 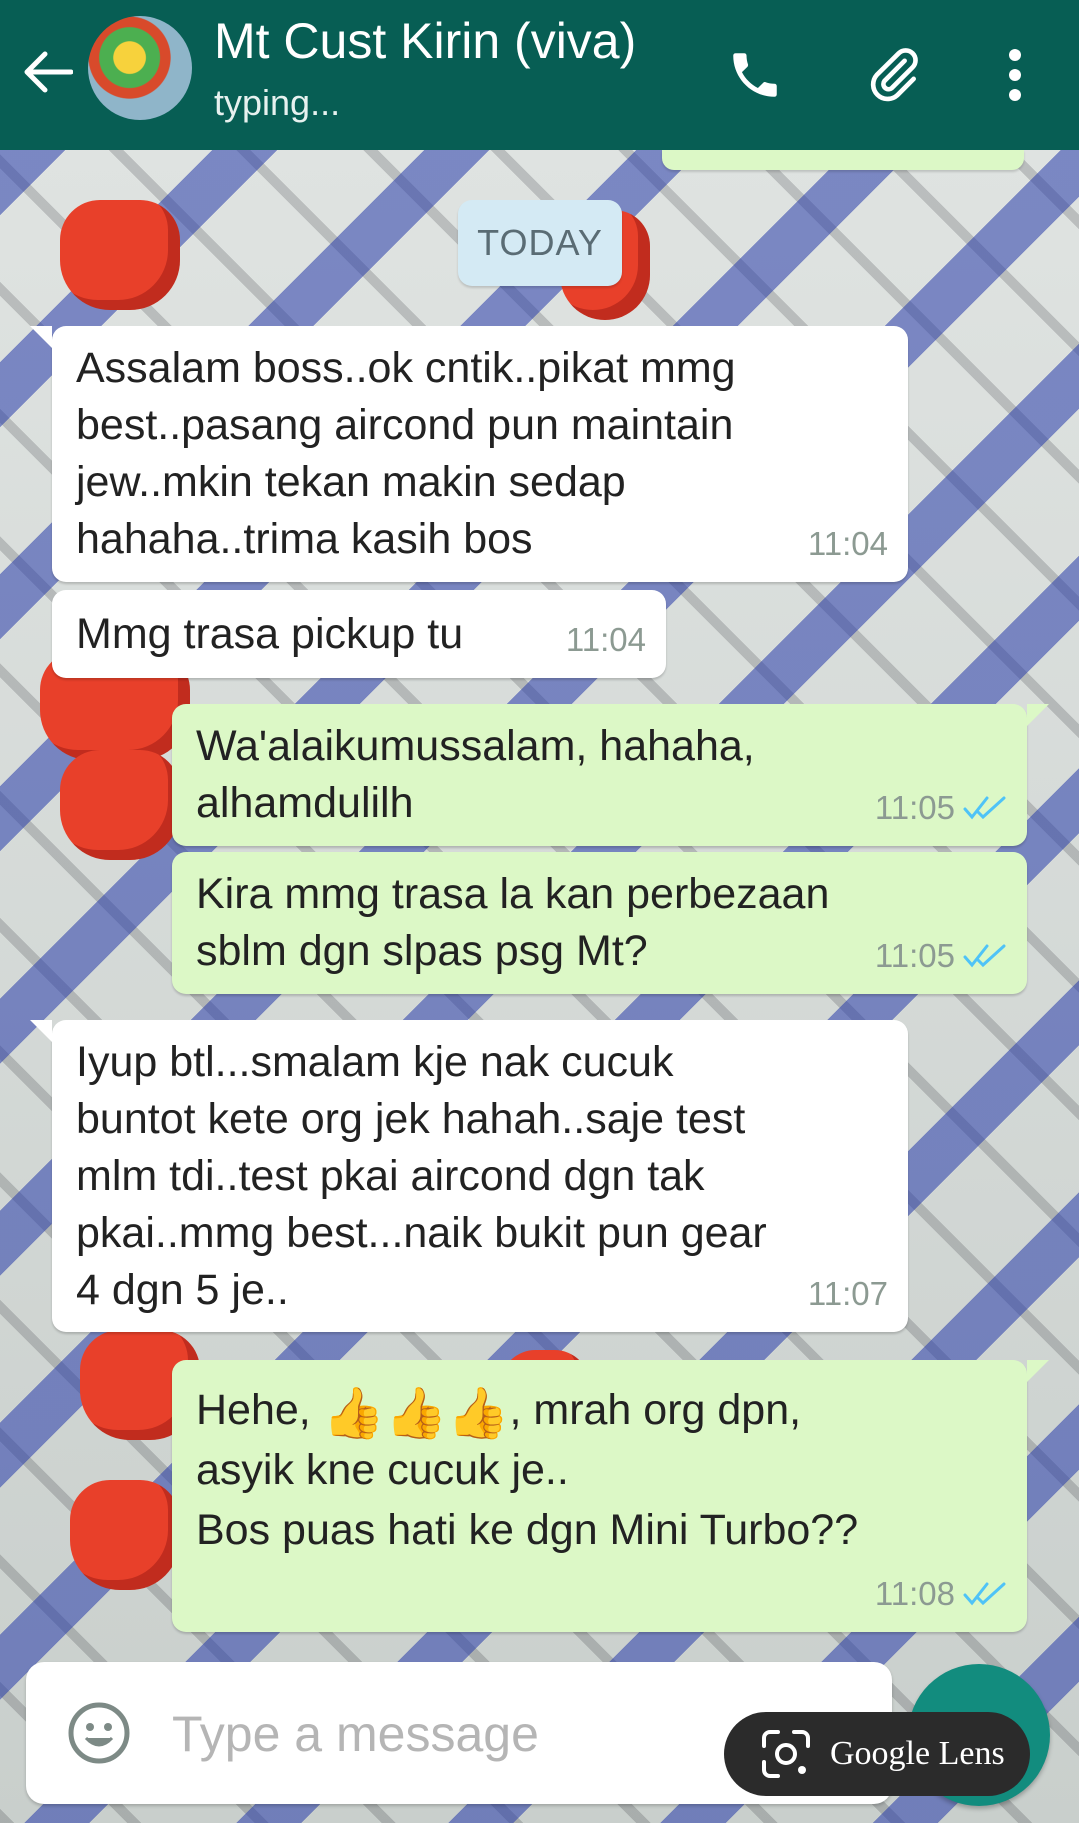 I want to click on smiley-icon, so click(x=99, y=1733).